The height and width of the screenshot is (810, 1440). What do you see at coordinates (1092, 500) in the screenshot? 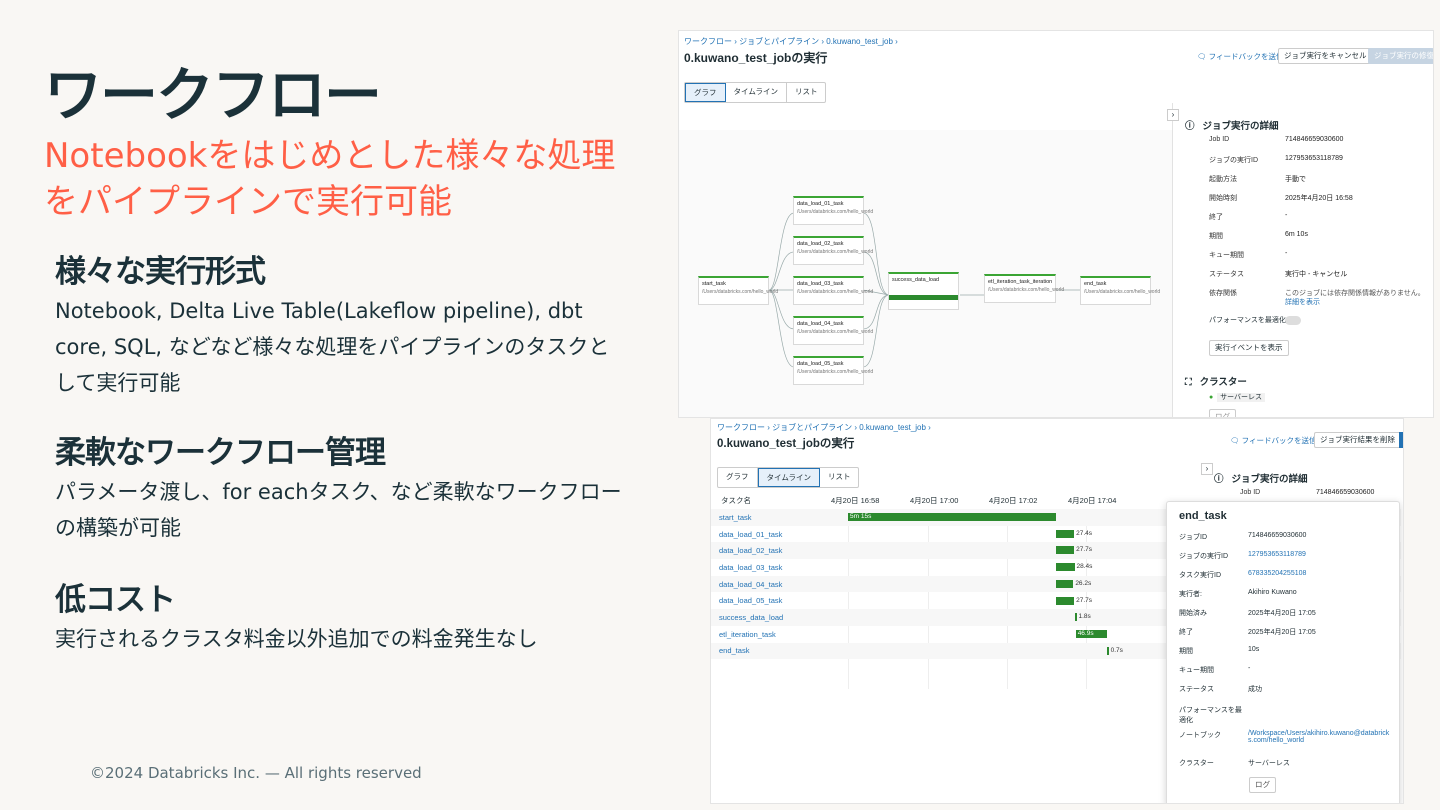
I see `time-tick: 4月20日 17:04` at bounding box center [1092, 500].